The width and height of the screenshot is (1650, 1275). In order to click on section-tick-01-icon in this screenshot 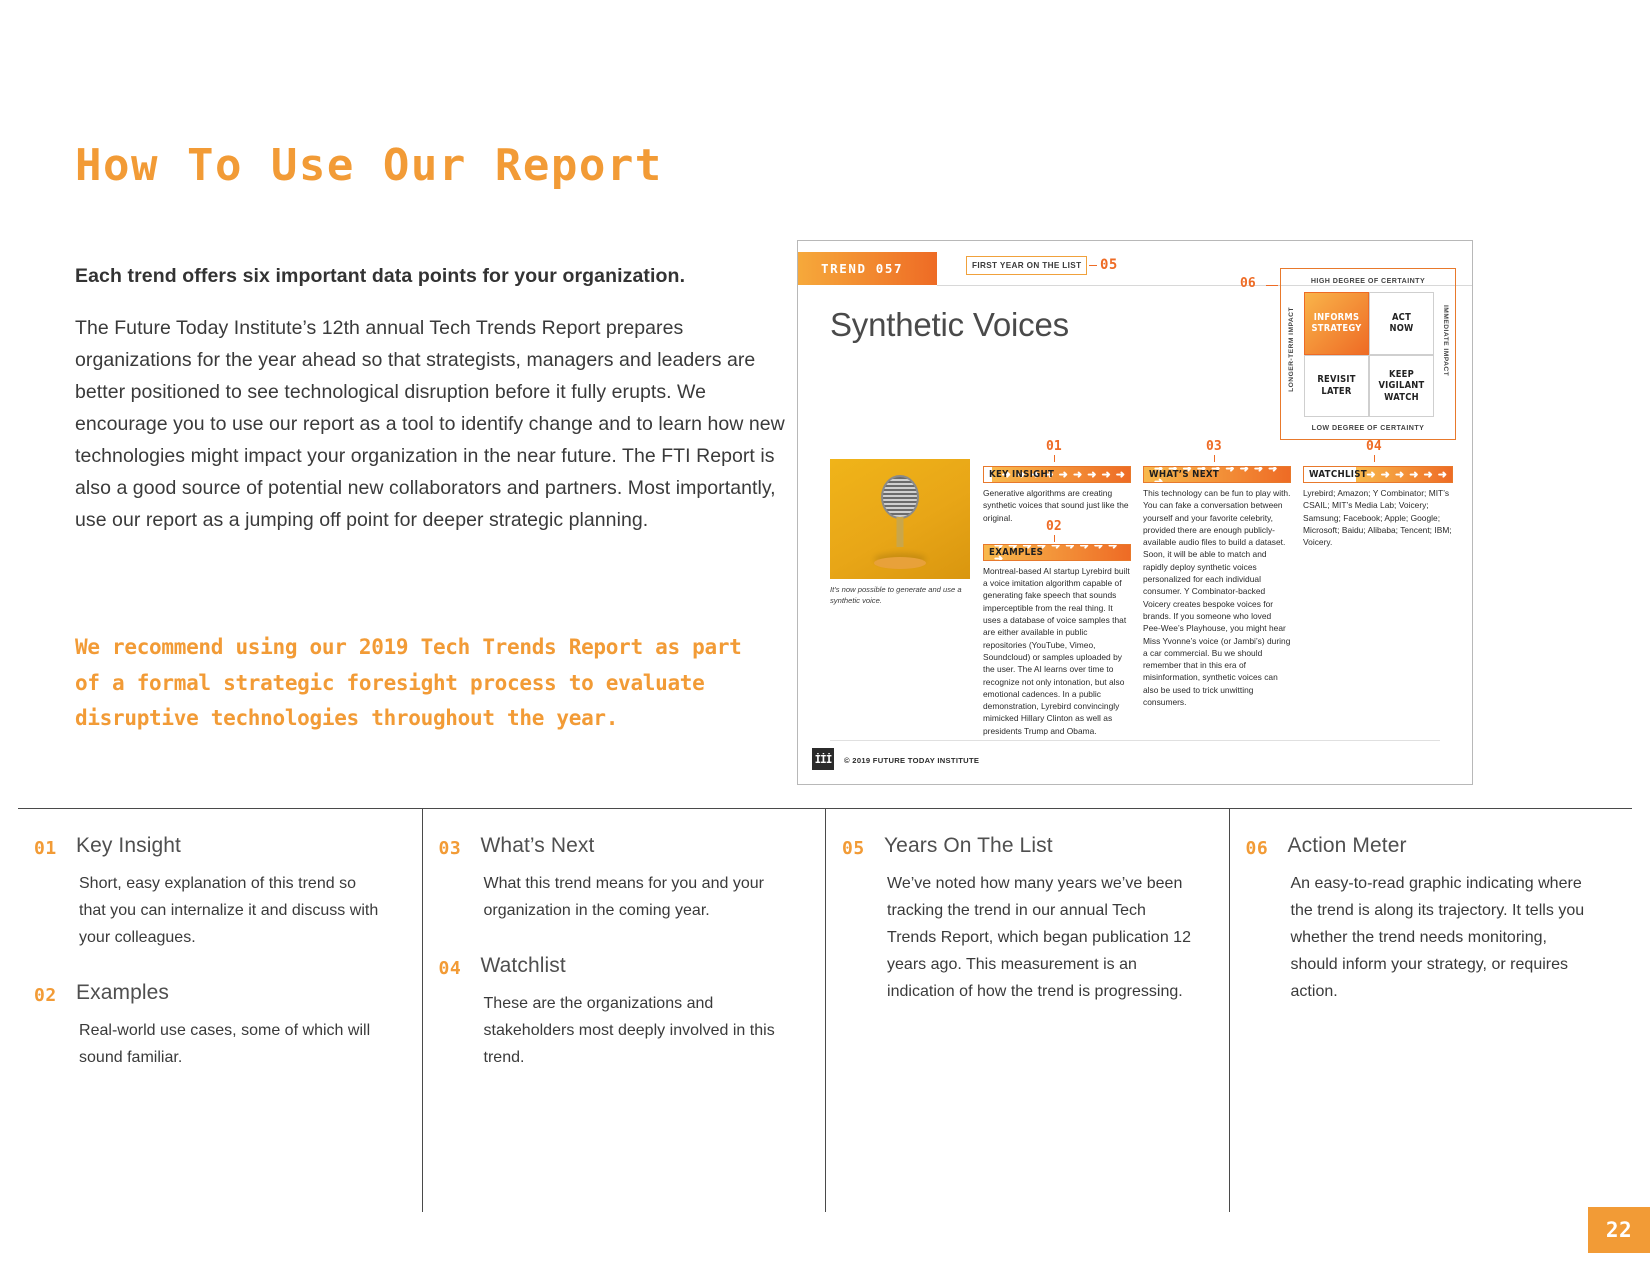, I will do `click(1055, 458)`.